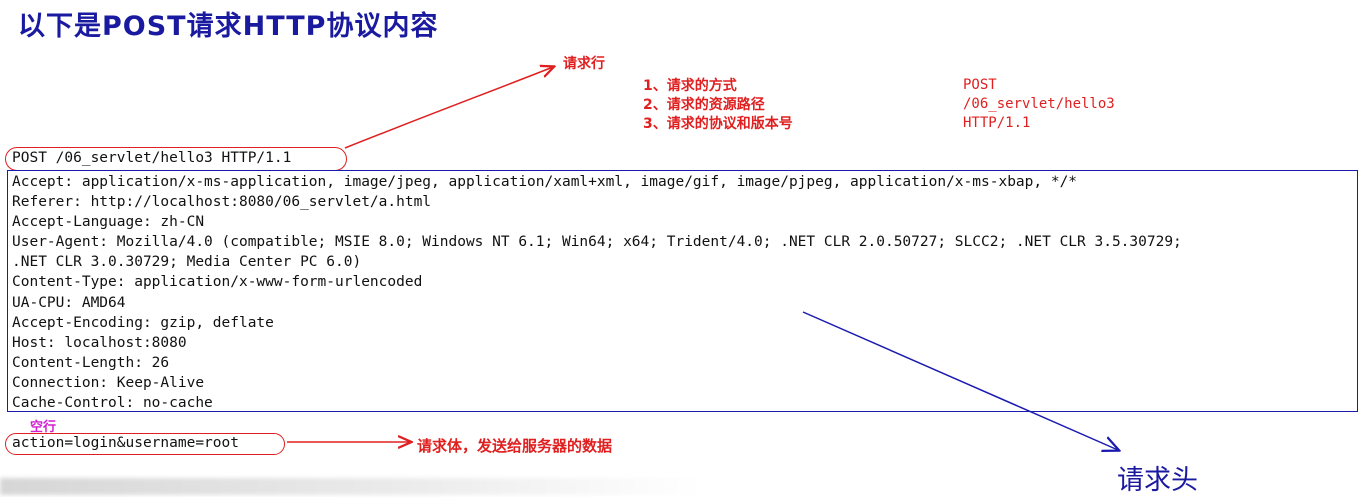 This screenshot has width=1367, height=497. What do you see at coordinates (960, 380) in the screenshot?
I see `arrow-to-request-headers-label` at bounding box center [960, 380].